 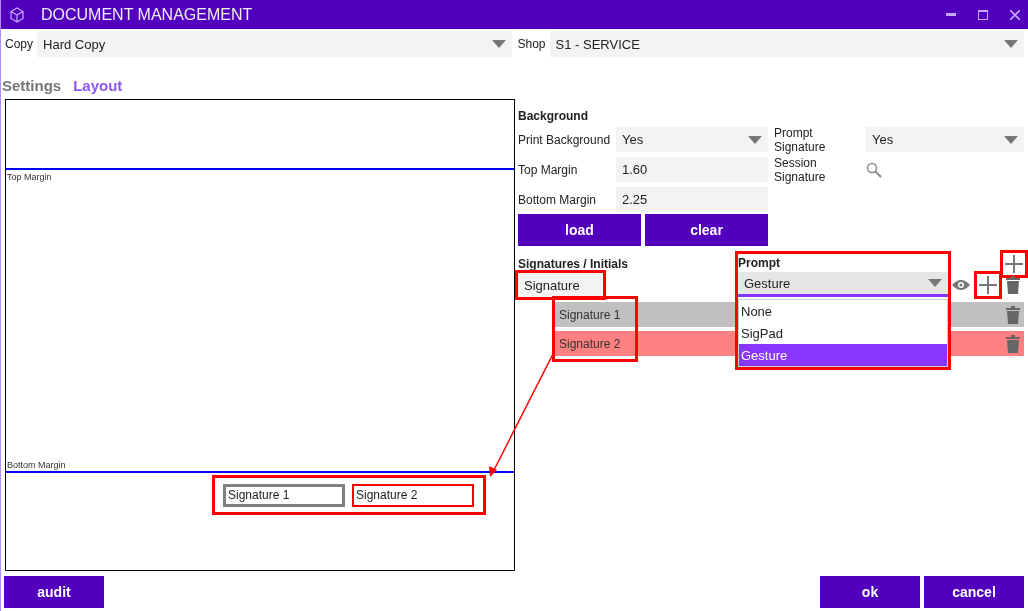 What do you see at coordinates (553, 116) in the screenshot?
I see `section-heading: Background` at bounding box center [553, 116].